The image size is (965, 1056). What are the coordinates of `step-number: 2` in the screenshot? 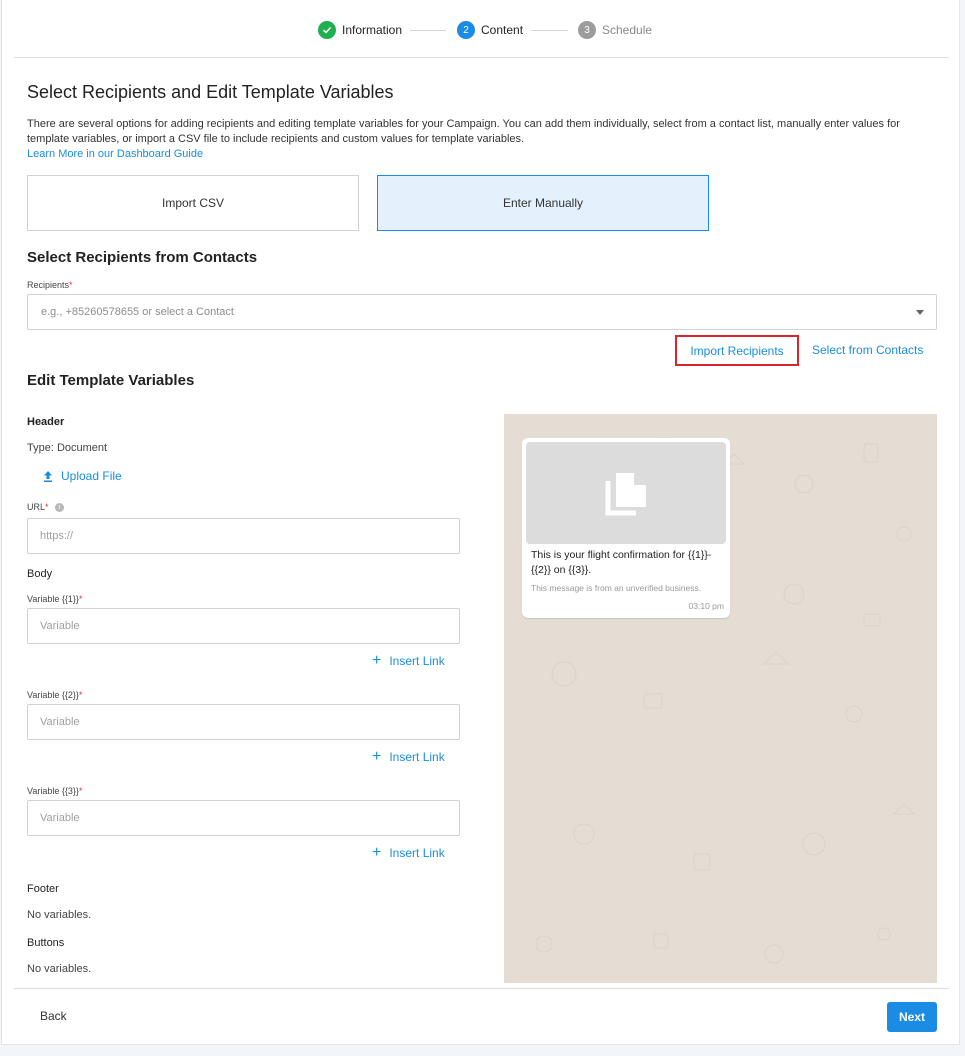 It's located at (466, 30).